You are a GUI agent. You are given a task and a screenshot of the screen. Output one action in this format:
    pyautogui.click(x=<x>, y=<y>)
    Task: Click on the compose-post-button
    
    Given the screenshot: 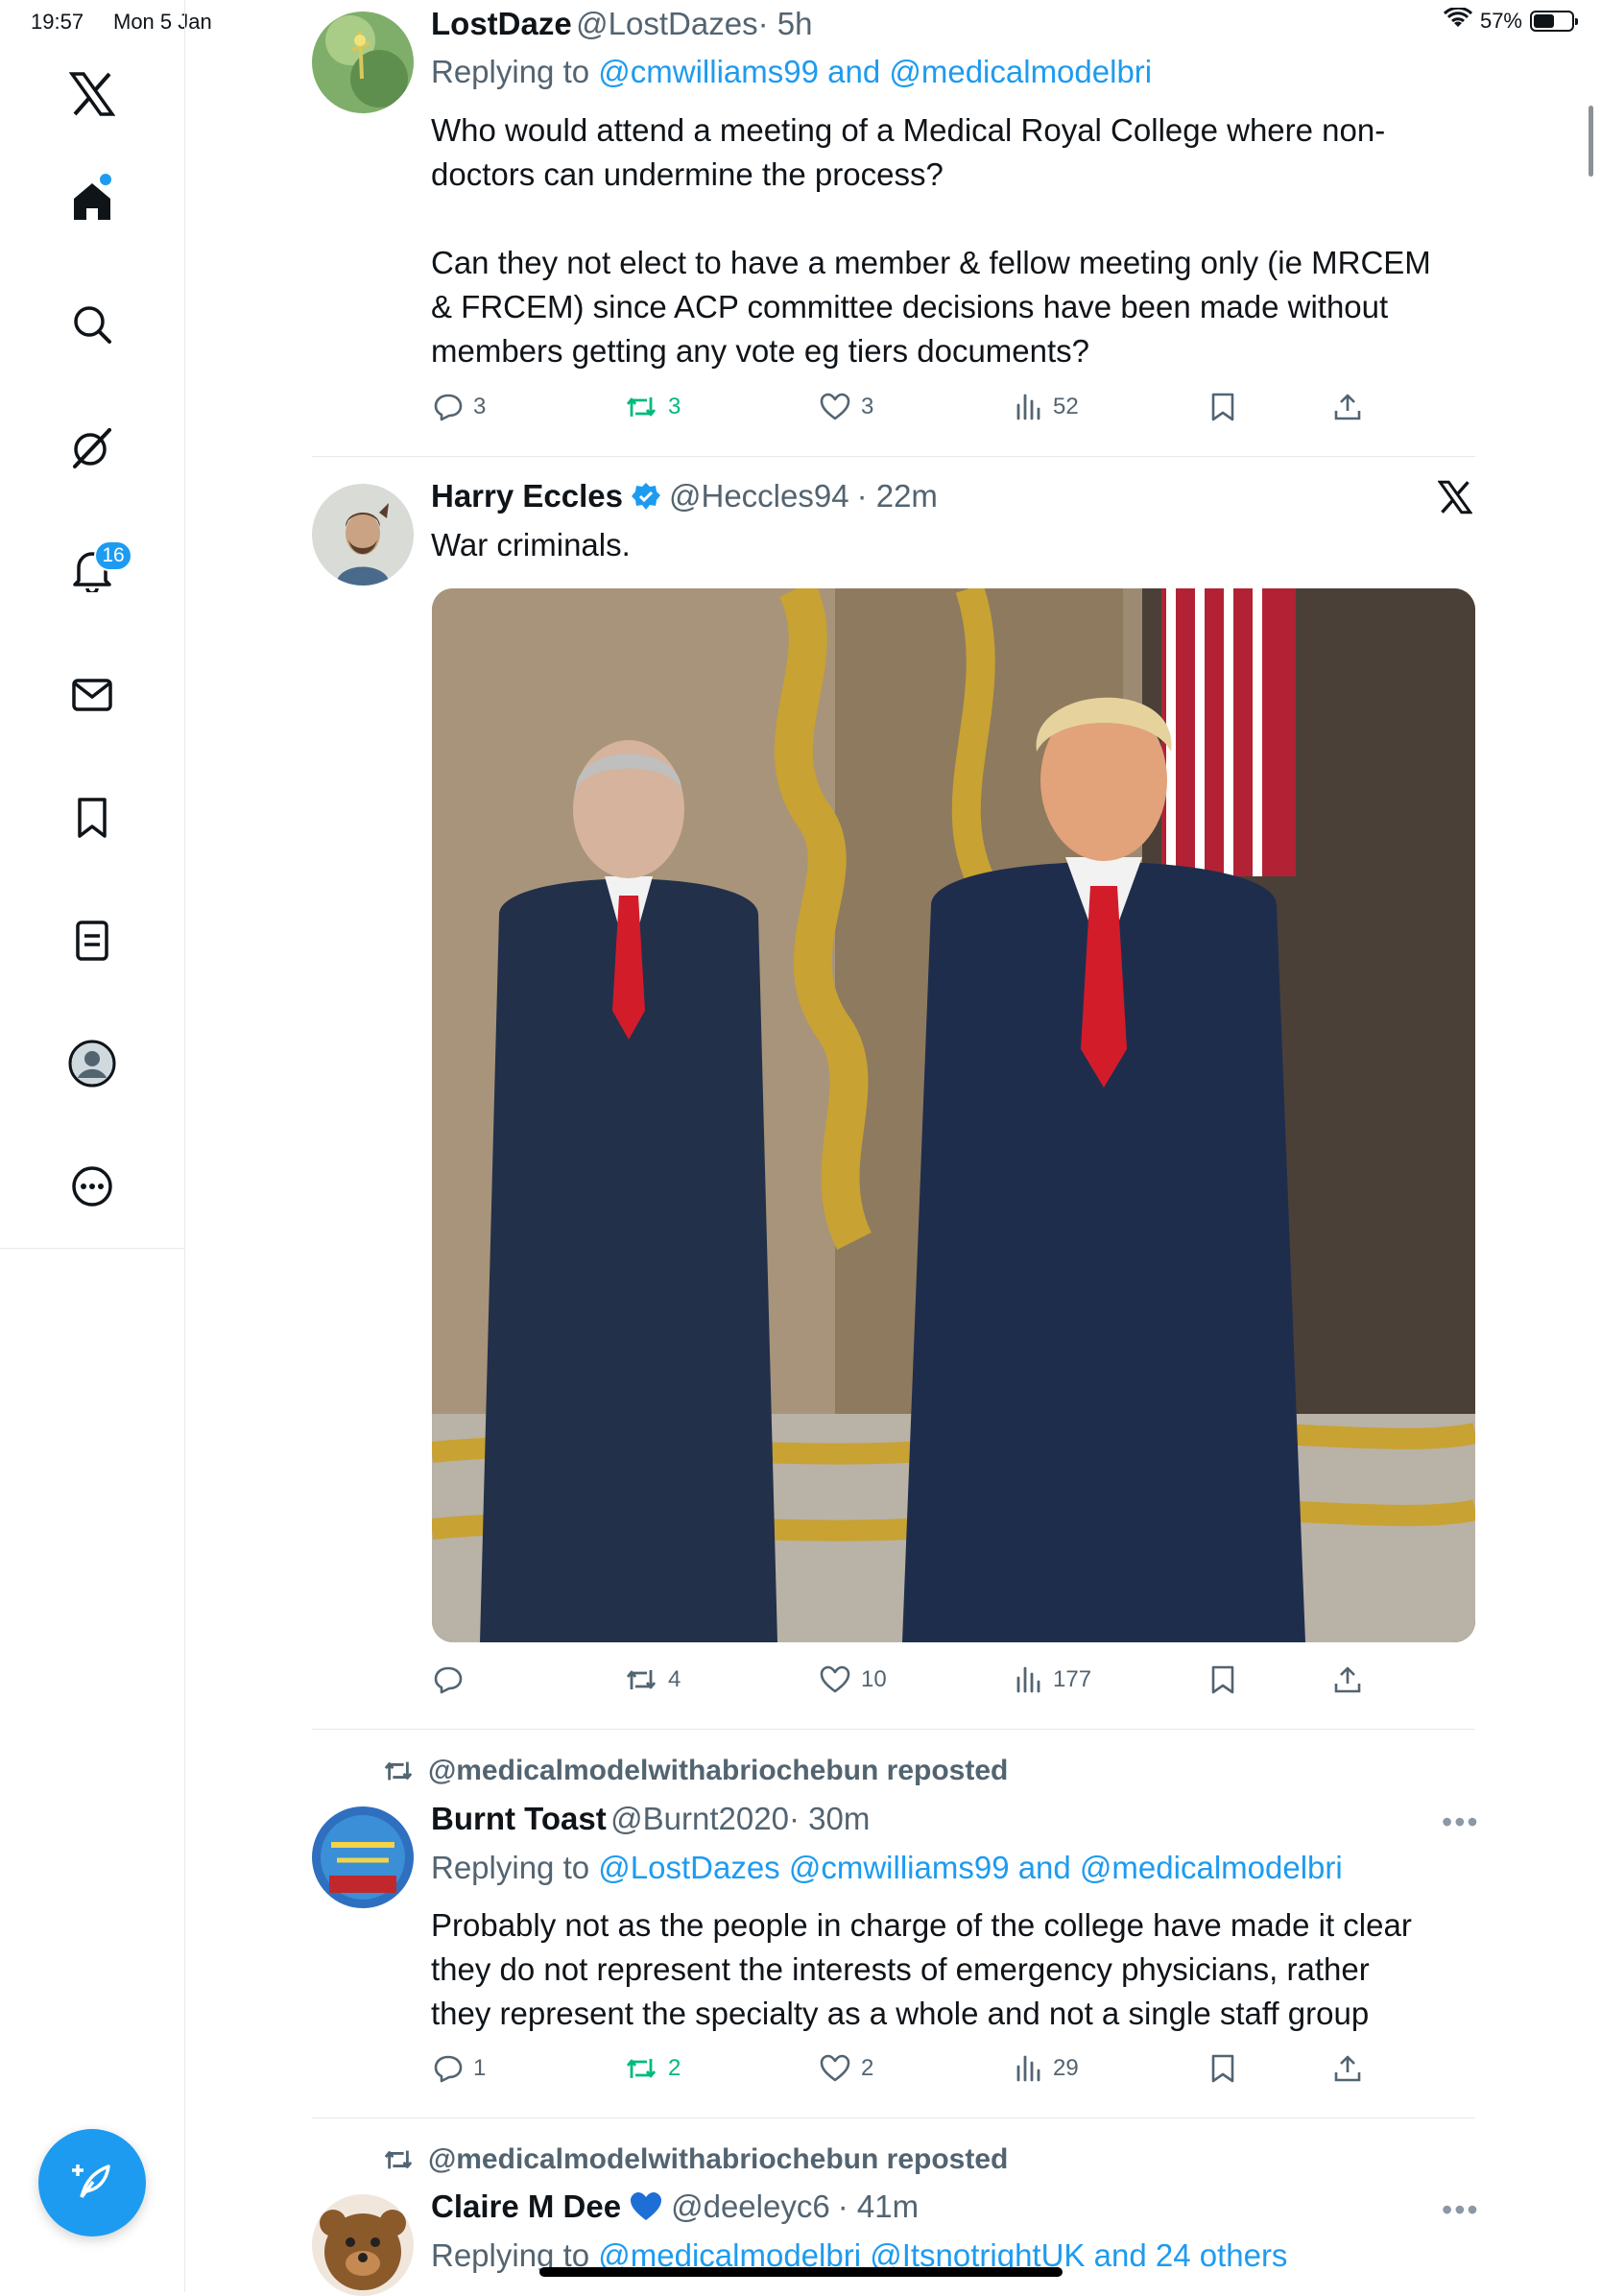 What is the action you would take?
    pyautogui.click(x=92, y=2182)
    